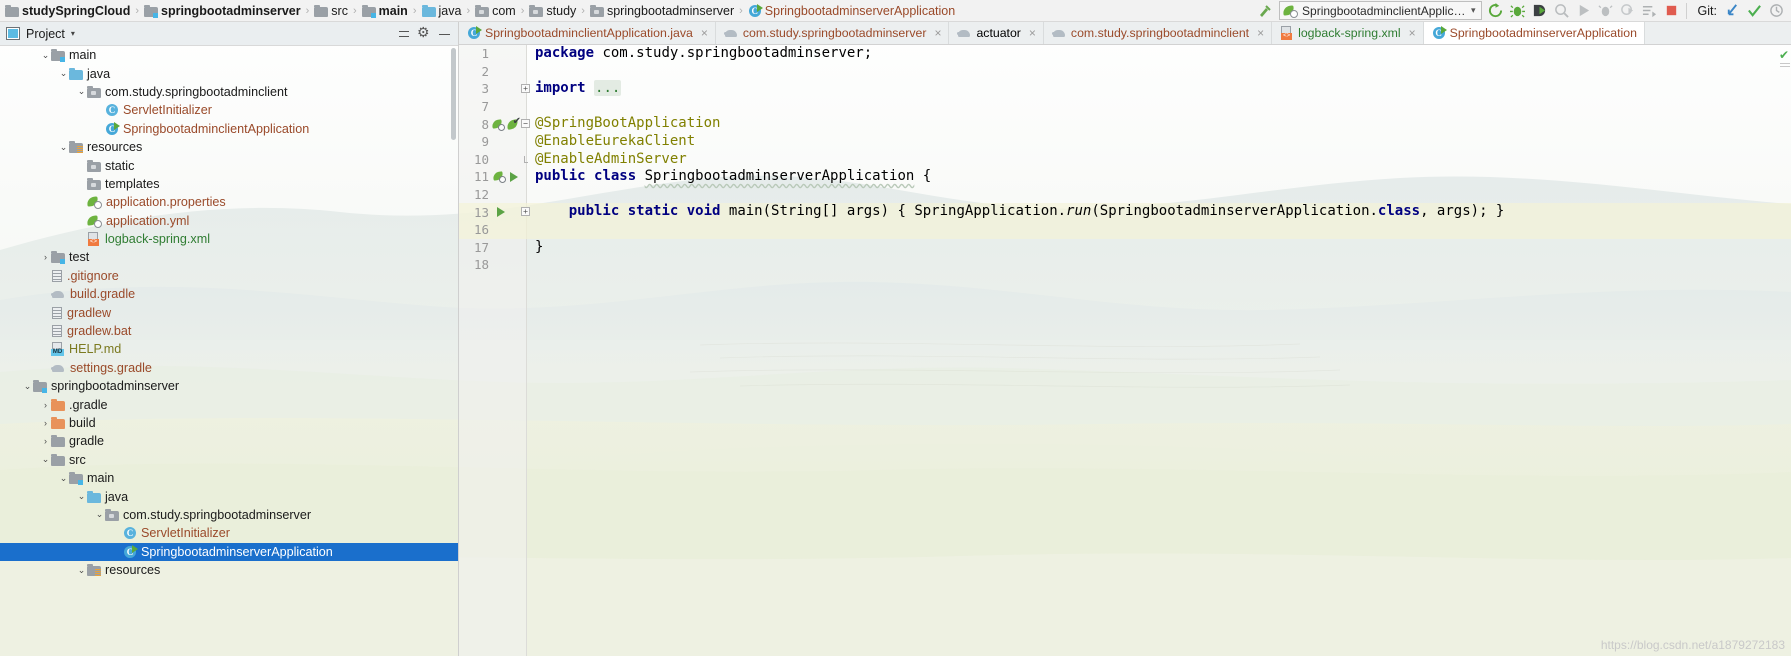 This screenshot has width=1791, height=656. I want to click on breadcrumb-item-src: src, so click(331, 11).